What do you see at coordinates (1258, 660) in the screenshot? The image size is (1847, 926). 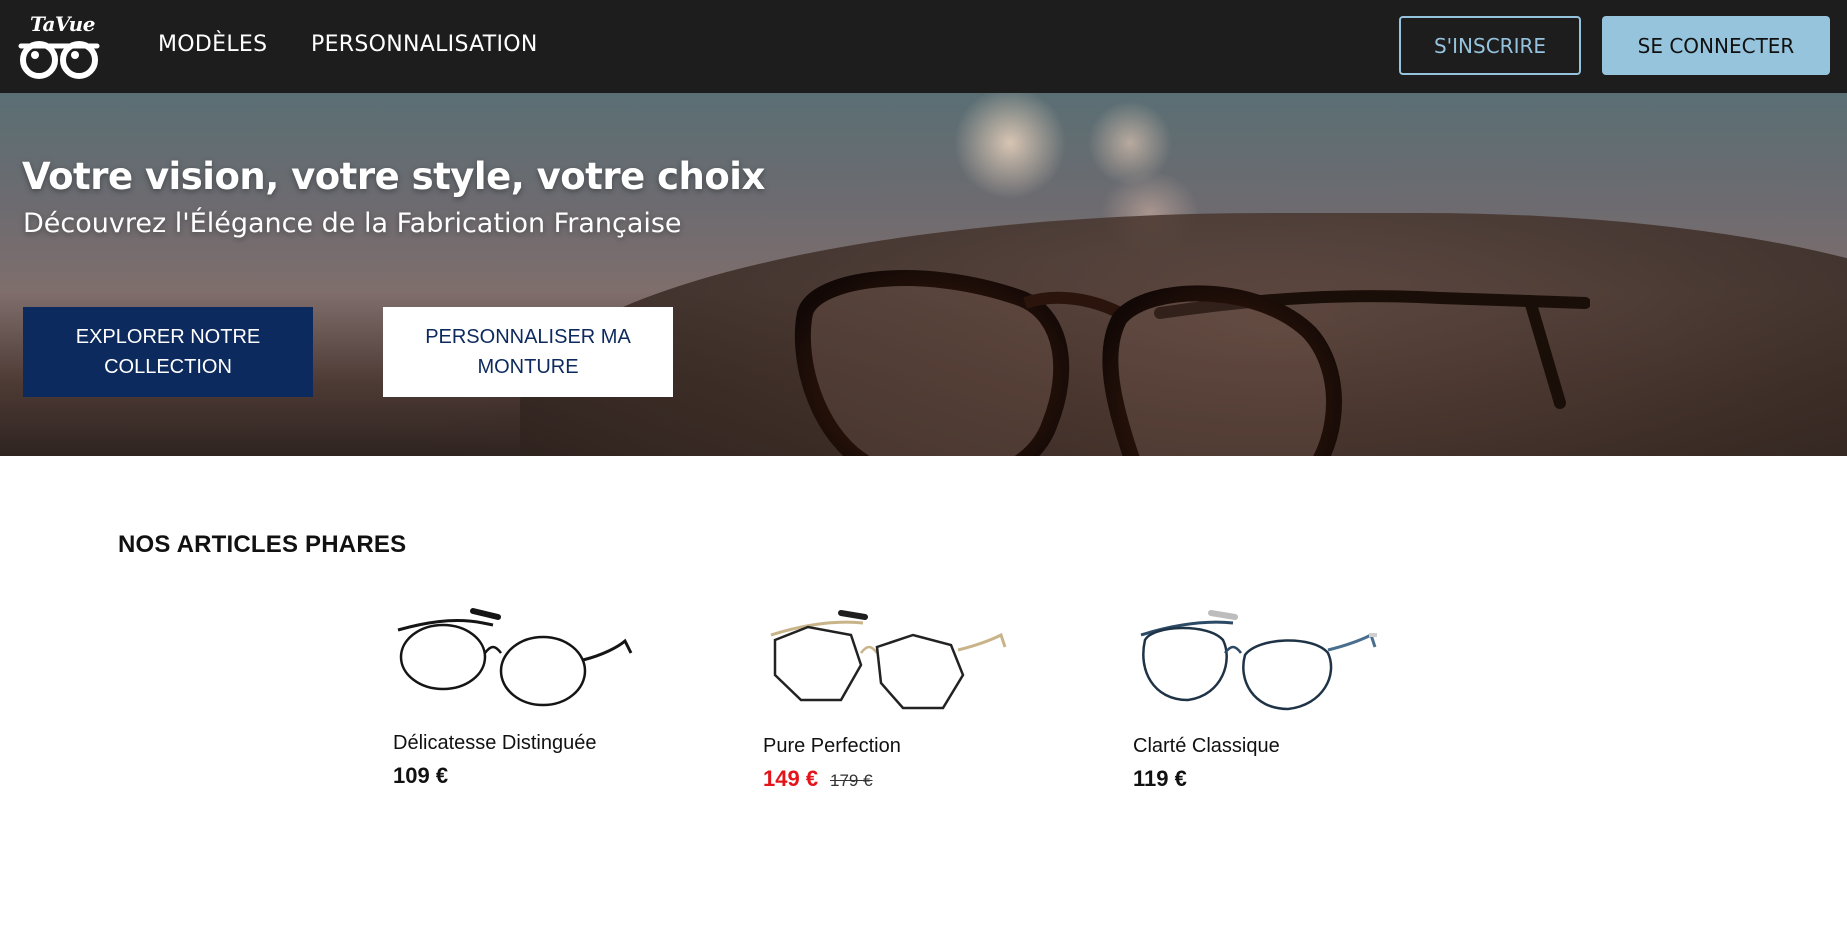 I see `round-blue-glasses-icon` at bounding box center [1258, 660].